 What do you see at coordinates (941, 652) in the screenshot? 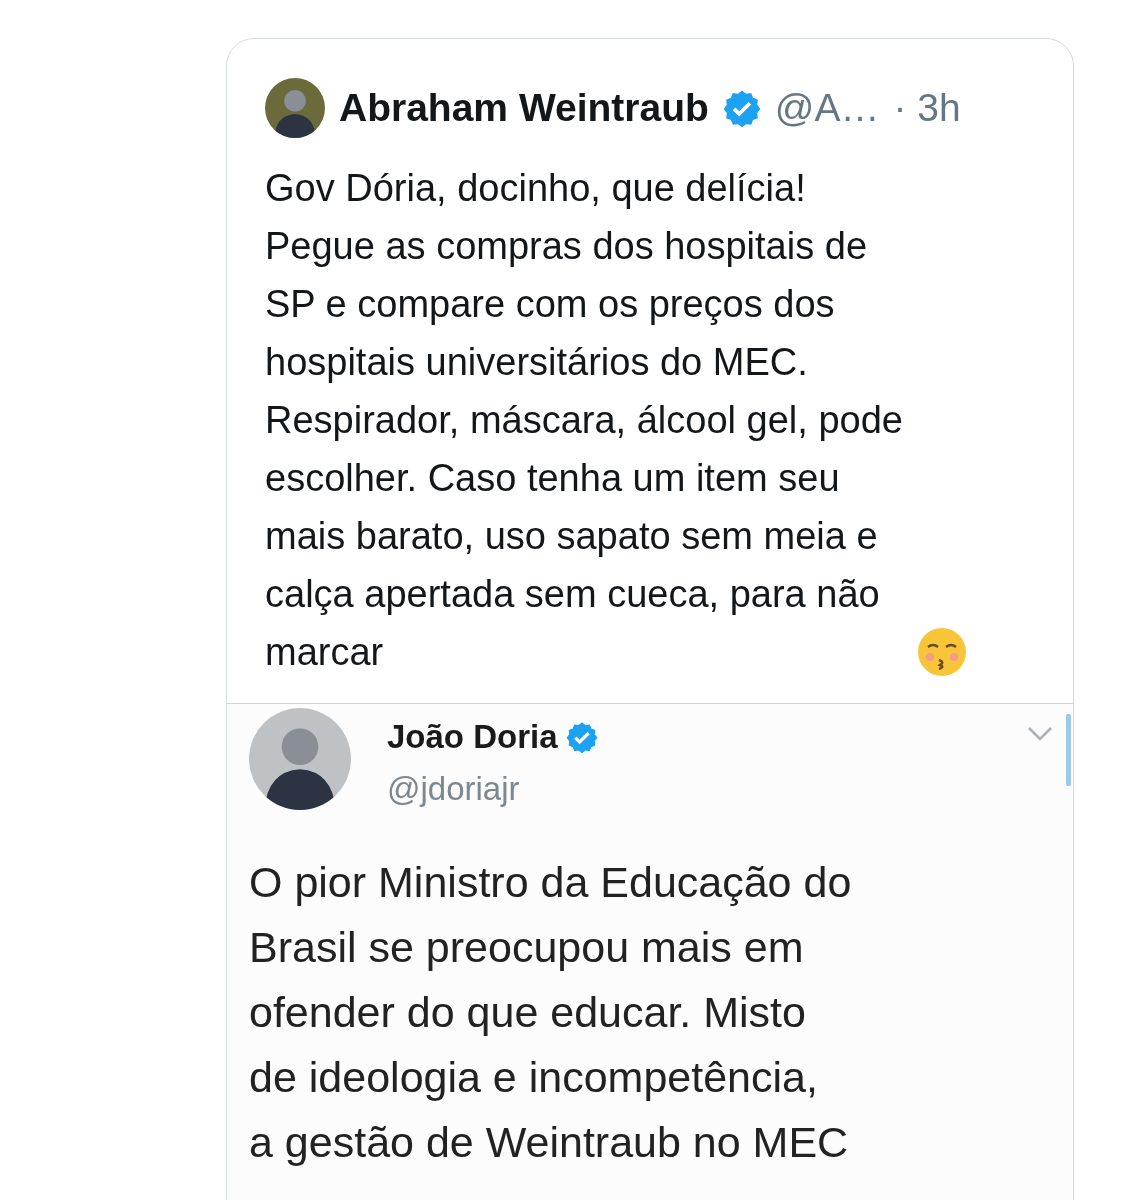
I see `kissing-face-icon` at bounding box center [941, 652].